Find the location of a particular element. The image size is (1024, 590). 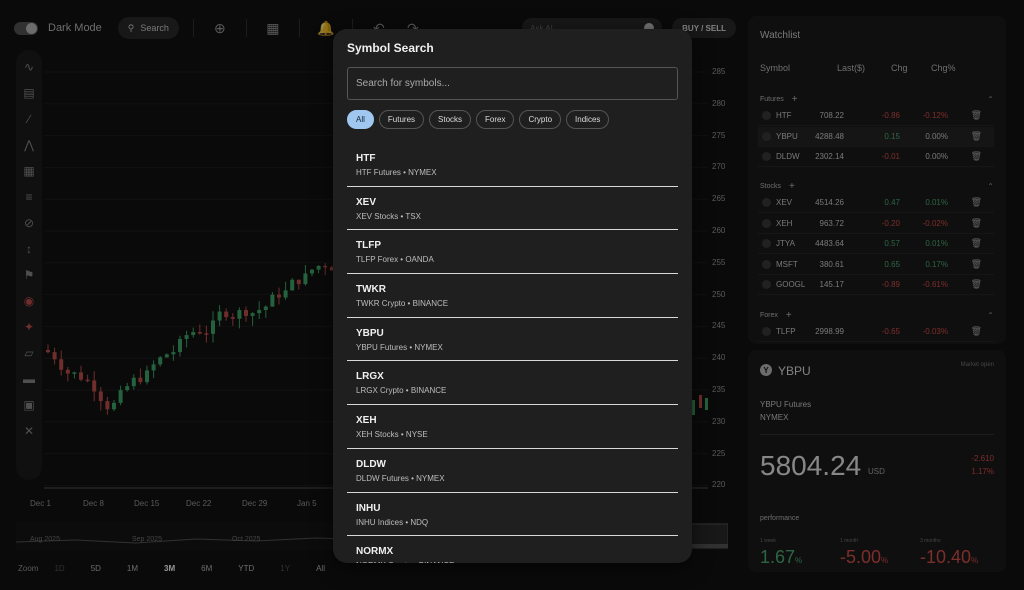

result-symbol: LRGX is located at coordinates (370, 377).